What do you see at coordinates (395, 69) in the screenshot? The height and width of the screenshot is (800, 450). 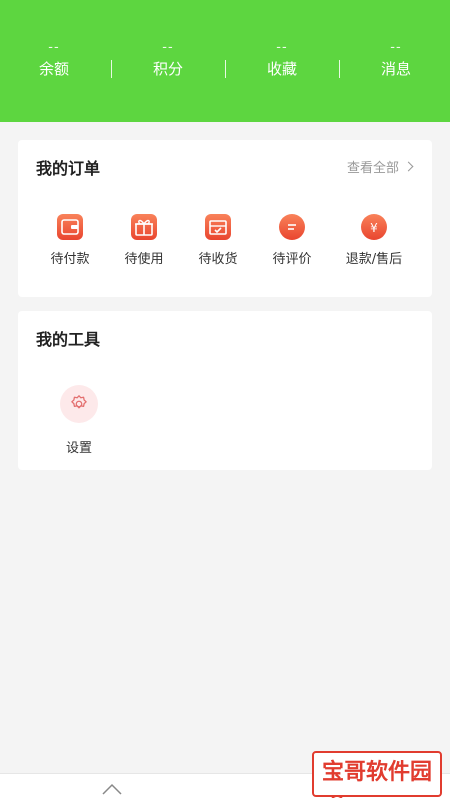 I see `stat-label: 消息` at bounding box center [395, 69].